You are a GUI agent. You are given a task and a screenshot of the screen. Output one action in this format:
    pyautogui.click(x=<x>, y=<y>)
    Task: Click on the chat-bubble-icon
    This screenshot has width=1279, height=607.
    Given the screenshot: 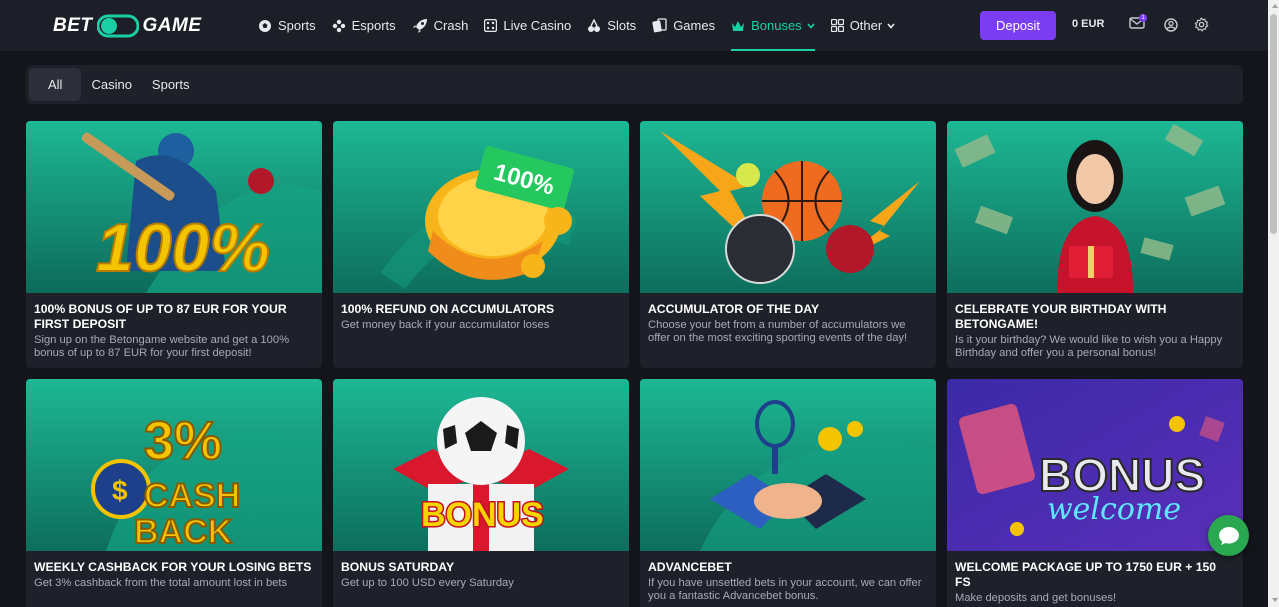 What is the action you would take?
    pyautogui.click(x=1228, y=535)
    